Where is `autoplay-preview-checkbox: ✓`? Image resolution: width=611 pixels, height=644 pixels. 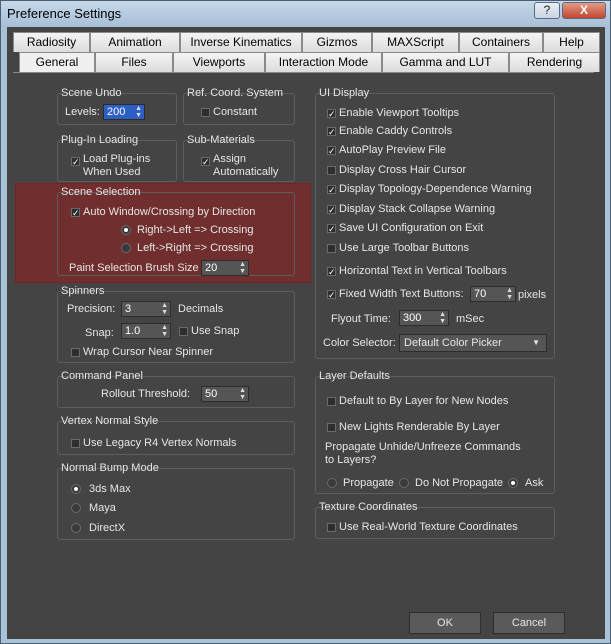
autoplay-preview-checkbox: ✓ is located at coordinates (331, 151).